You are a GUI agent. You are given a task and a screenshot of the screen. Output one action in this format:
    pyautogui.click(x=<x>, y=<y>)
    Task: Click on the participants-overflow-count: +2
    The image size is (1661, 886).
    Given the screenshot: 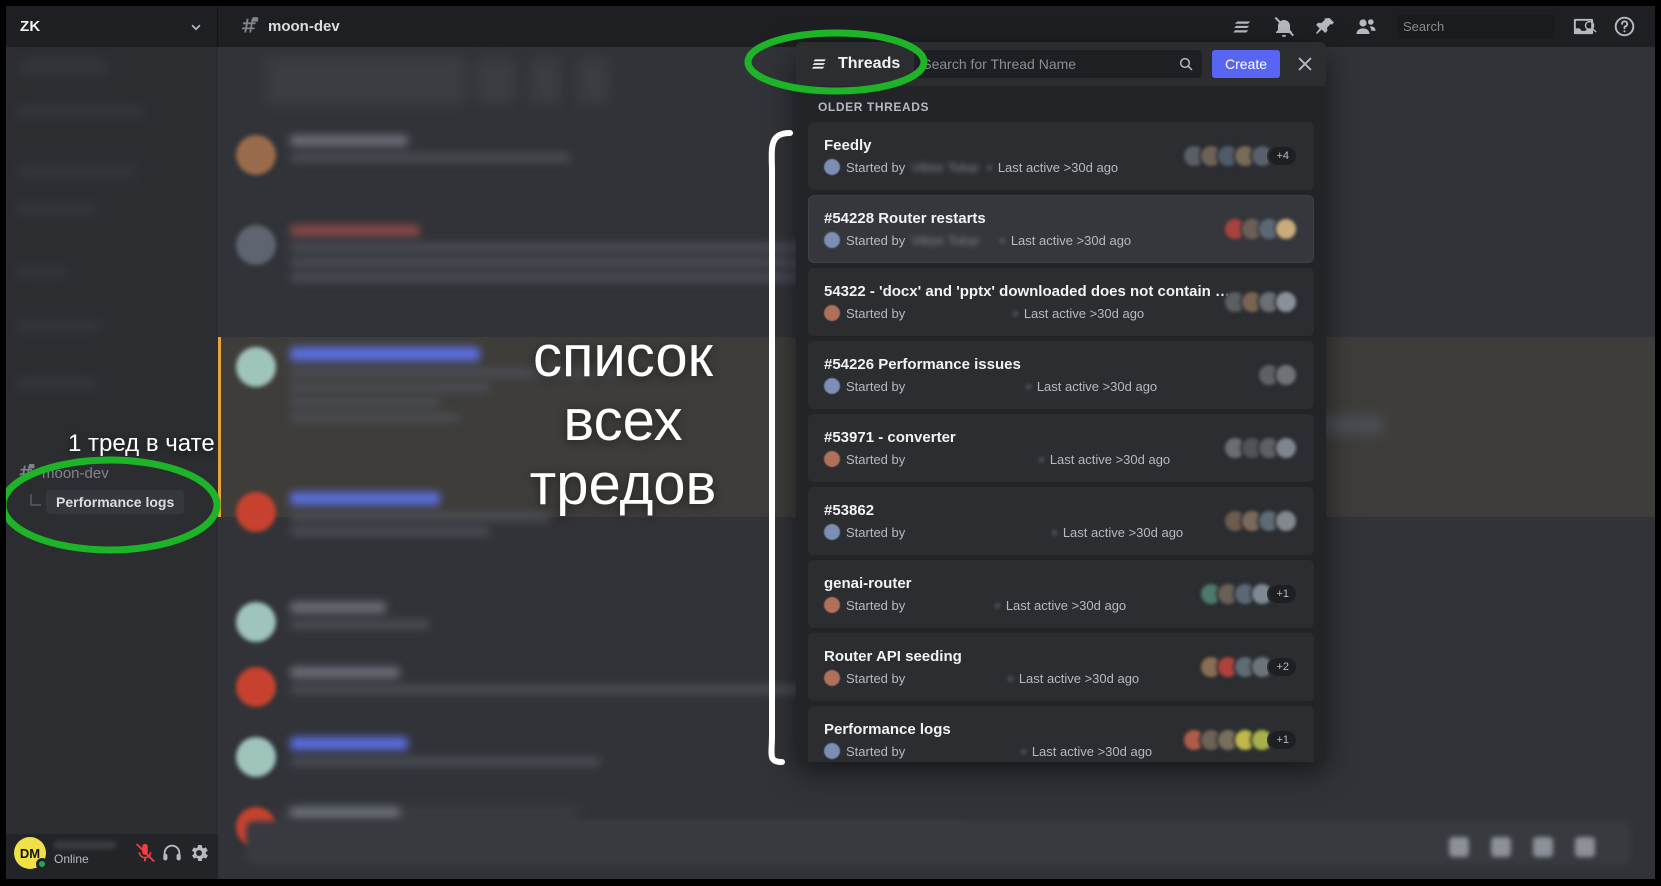 What is the action you would take?
    pyautogui.click(x=1282, y=667)
    